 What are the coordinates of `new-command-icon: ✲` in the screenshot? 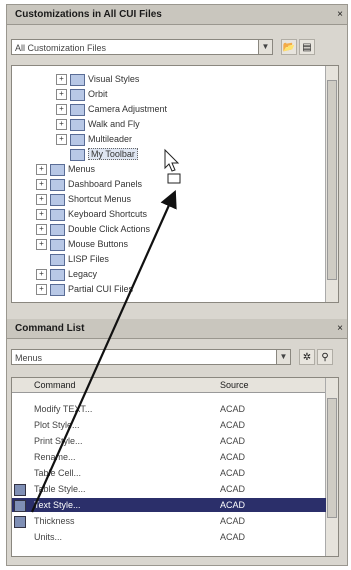 It's located at (307, 357).